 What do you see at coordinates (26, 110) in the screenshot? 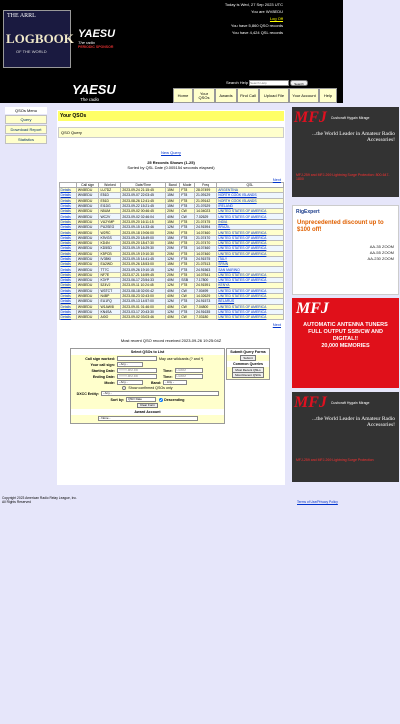
I see `qsos-menu-title: QSOs Menu` at bounding box center [26, 110].